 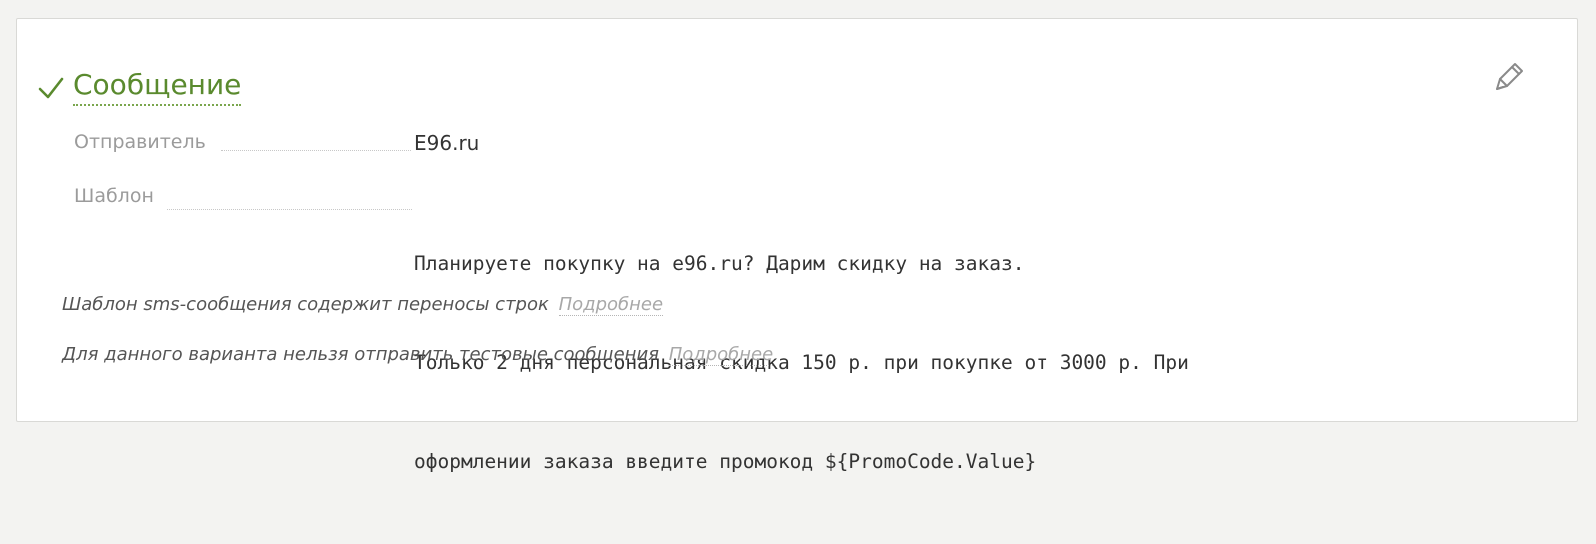 What do you see at coordinates (1509, 77) in the screenshot?
I see `pen-icon` at bounding box center [1509, 77].